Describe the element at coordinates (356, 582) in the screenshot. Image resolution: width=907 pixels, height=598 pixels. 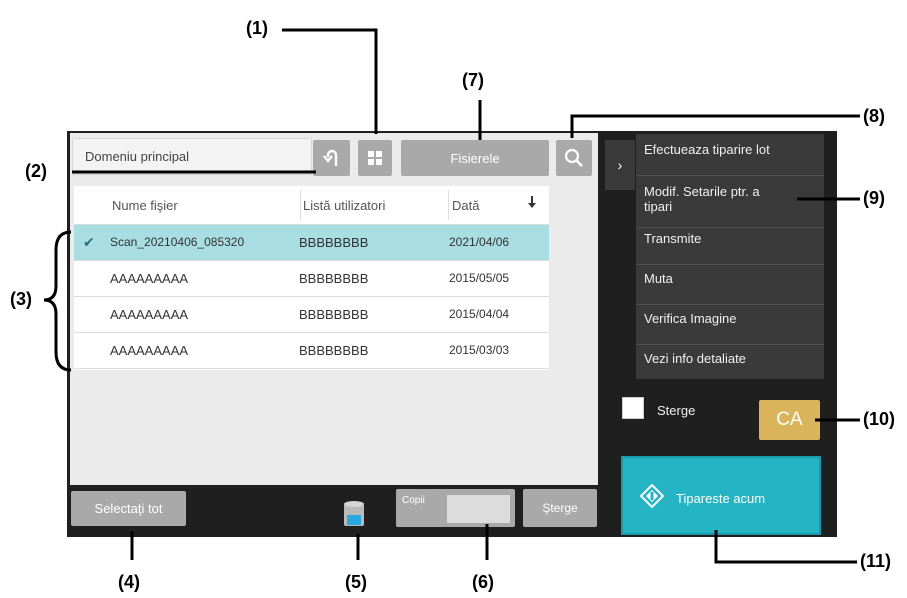
I see `callout-5: (5)` at that location.